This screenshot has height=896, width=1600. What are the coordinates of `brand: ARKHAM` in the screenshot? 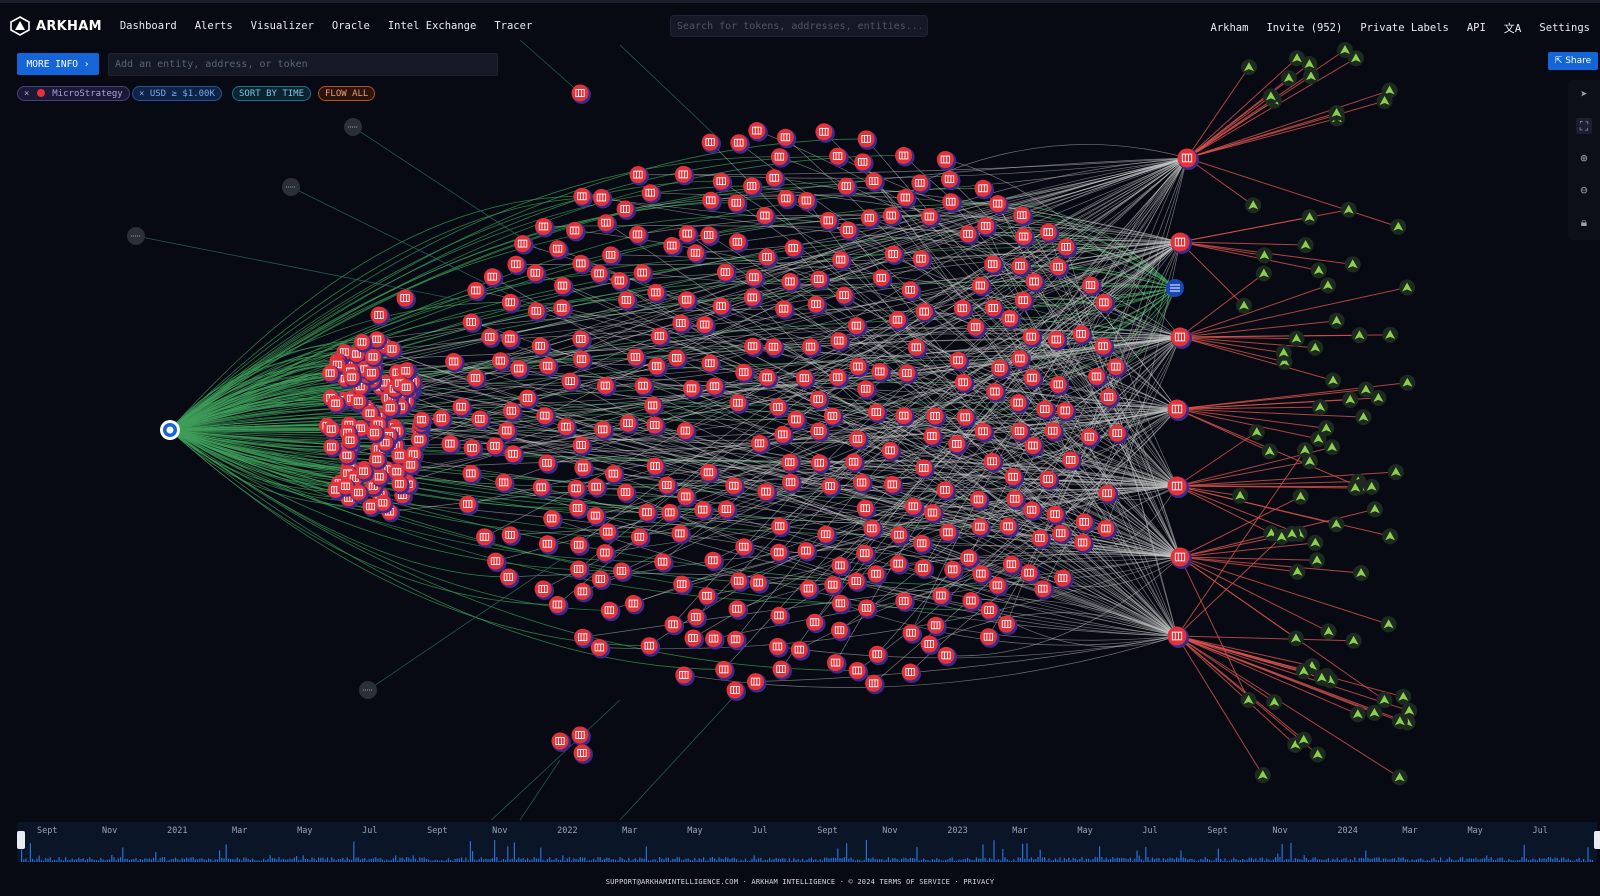 It's located at (56, 26).